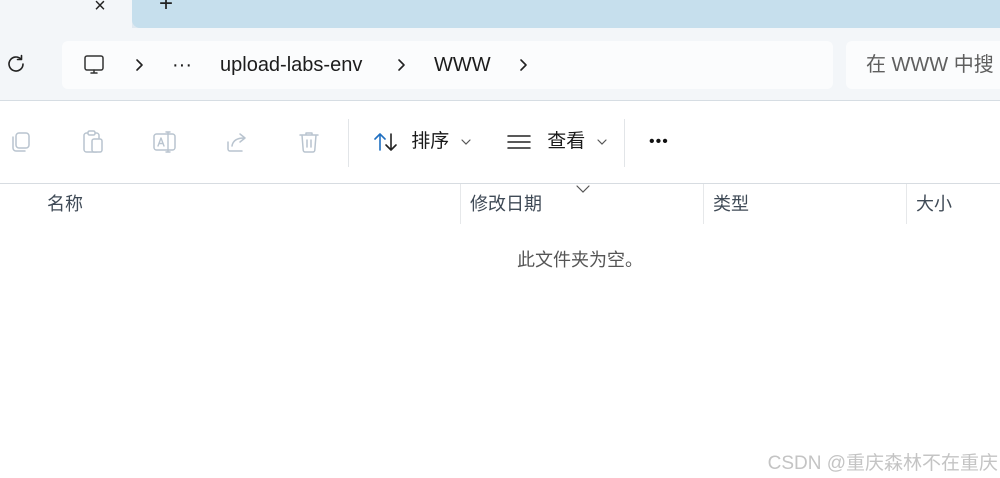 Image resolution: width=1000 pixels, height=478 pixels. What do you see at coordinates (66, 14) in the screenshot?
I see `tab-active: ×` at bounding box center [66, 14].